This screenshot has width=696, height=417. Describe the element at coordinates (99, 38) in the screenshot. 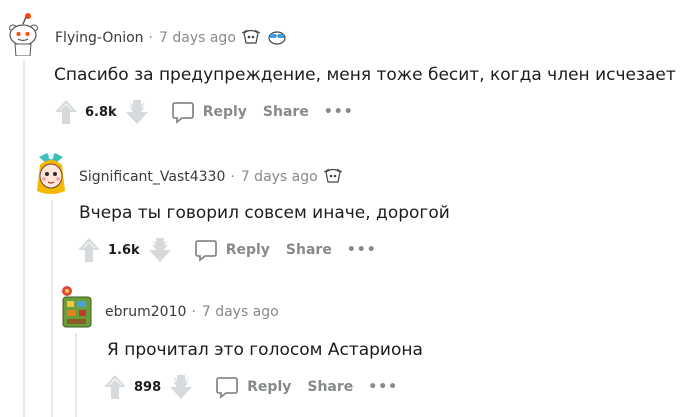

I see `author-name: Flying-Onion` at that location.